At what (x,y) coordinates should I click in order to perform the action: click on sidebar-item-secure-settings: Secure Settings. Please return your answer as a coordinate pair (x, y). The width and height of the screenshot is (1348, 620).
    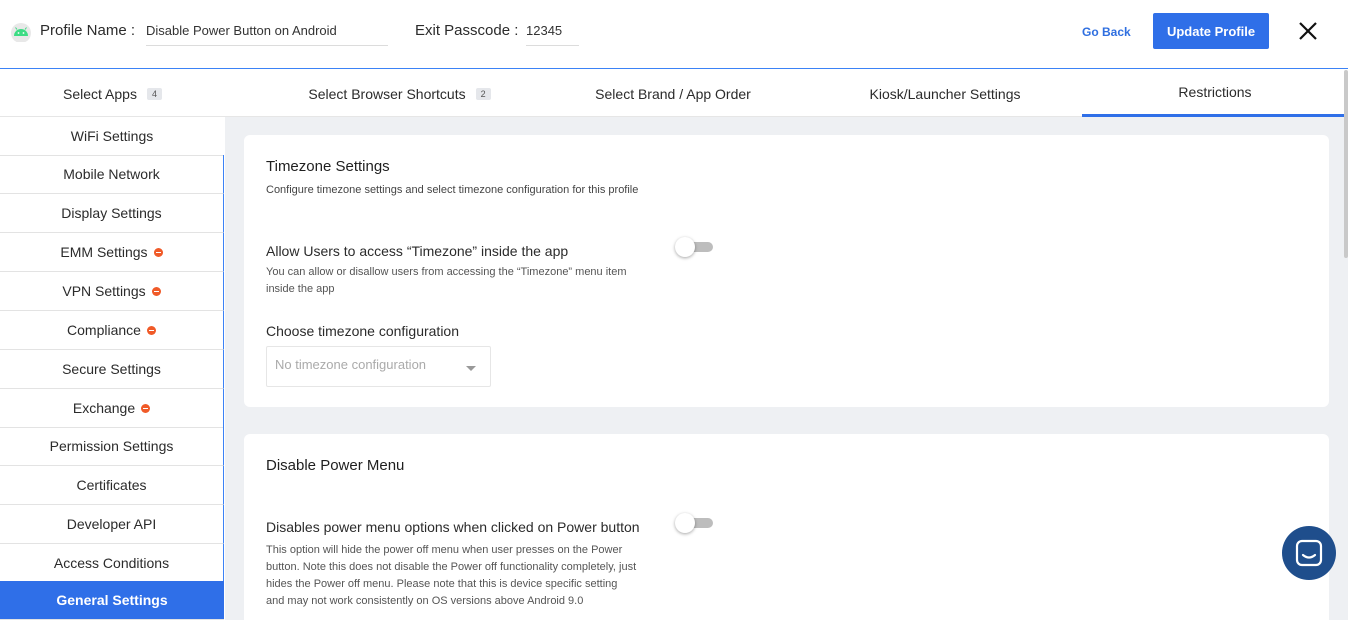
    Looking at the image, I should click on (112, 369).